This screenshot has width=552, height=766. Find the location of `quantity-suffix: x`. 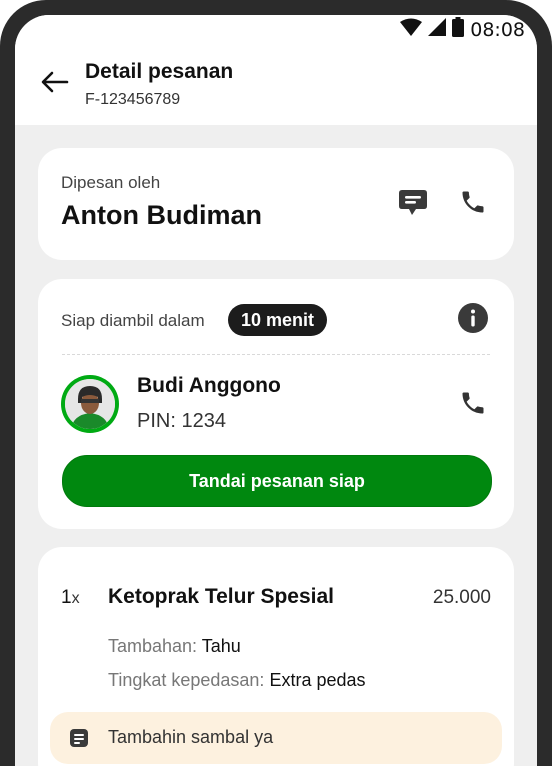

quantity-suffix: x is located at coordinates (75, 598).